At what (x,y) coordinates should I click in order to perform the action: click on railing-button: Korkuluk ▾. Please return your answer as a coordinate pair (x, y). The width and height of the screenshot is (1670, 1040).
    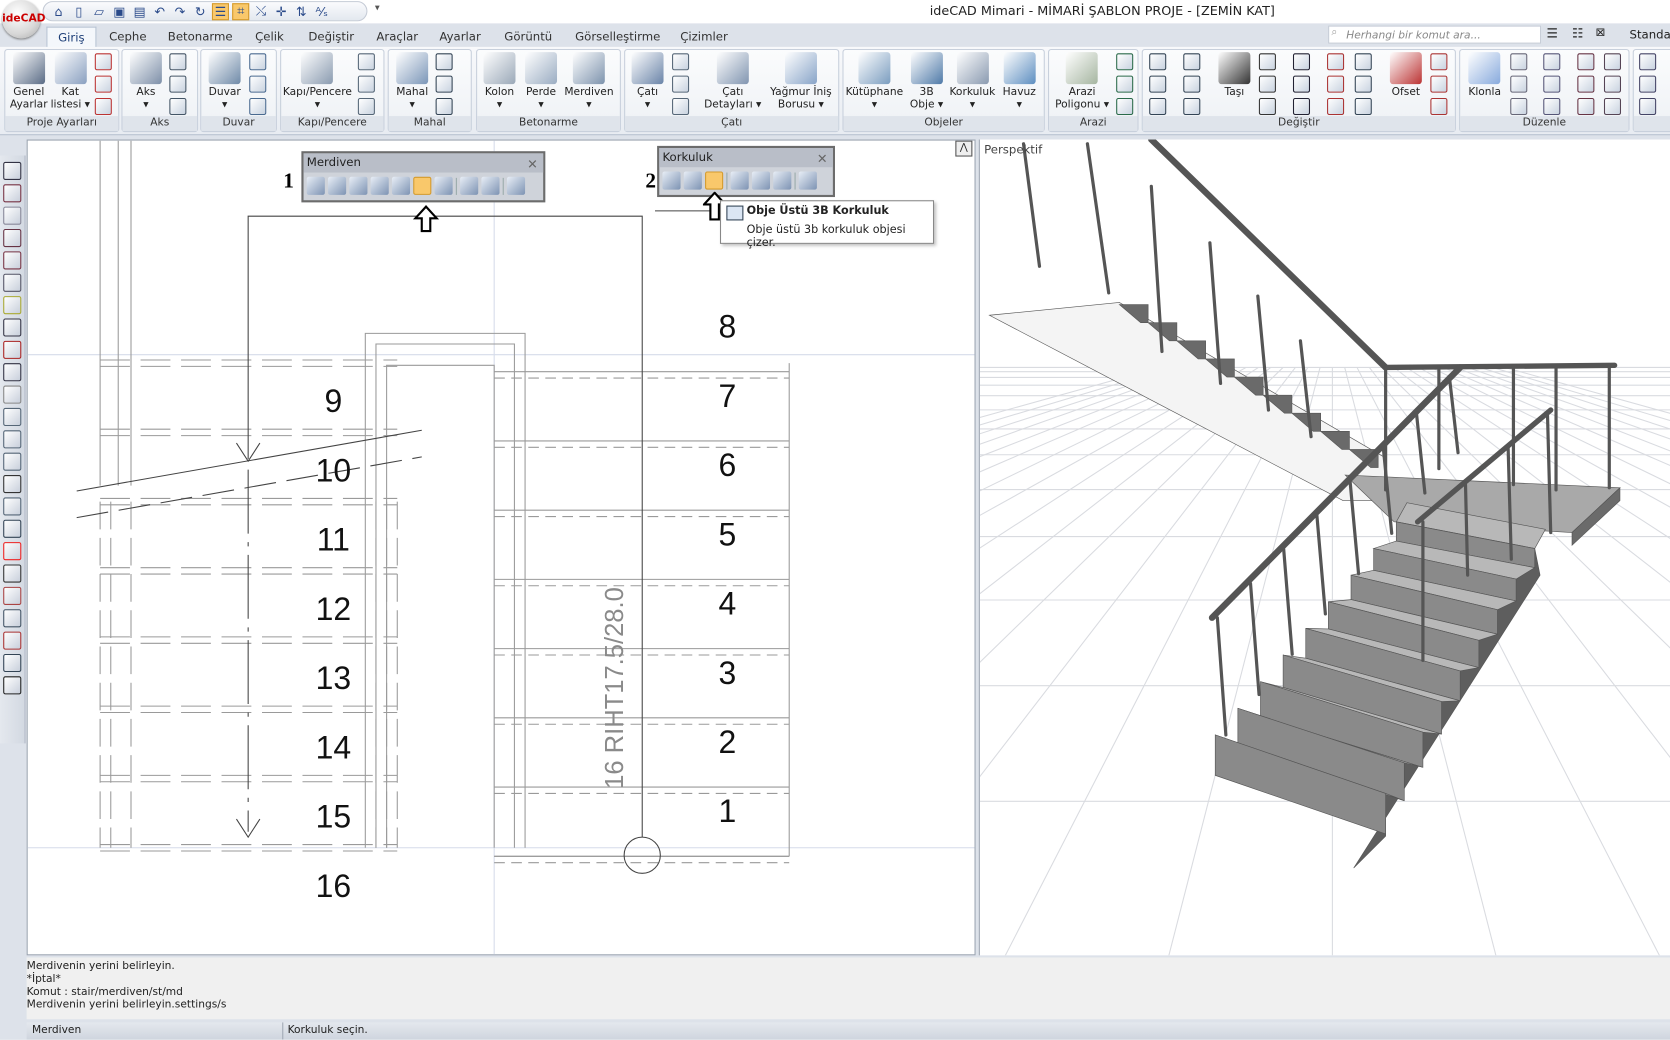
    Looking at the image, I should click on (972, 82).